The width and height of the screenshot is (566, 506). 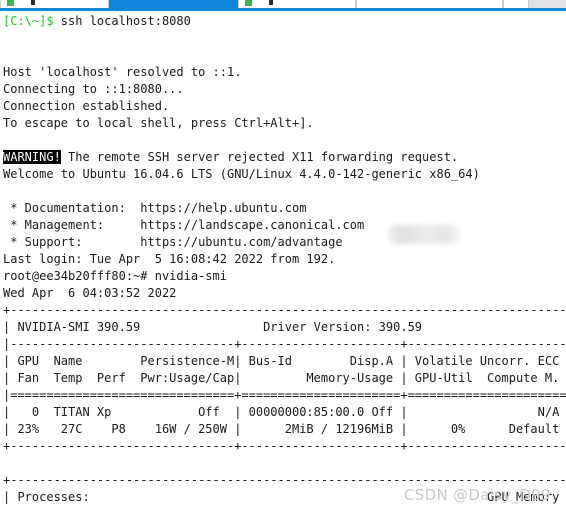 What do you see at coordinates (32, 157) in the screenshot?
I see `warning-badge: WARNING!` at bounding box center [32, 157].